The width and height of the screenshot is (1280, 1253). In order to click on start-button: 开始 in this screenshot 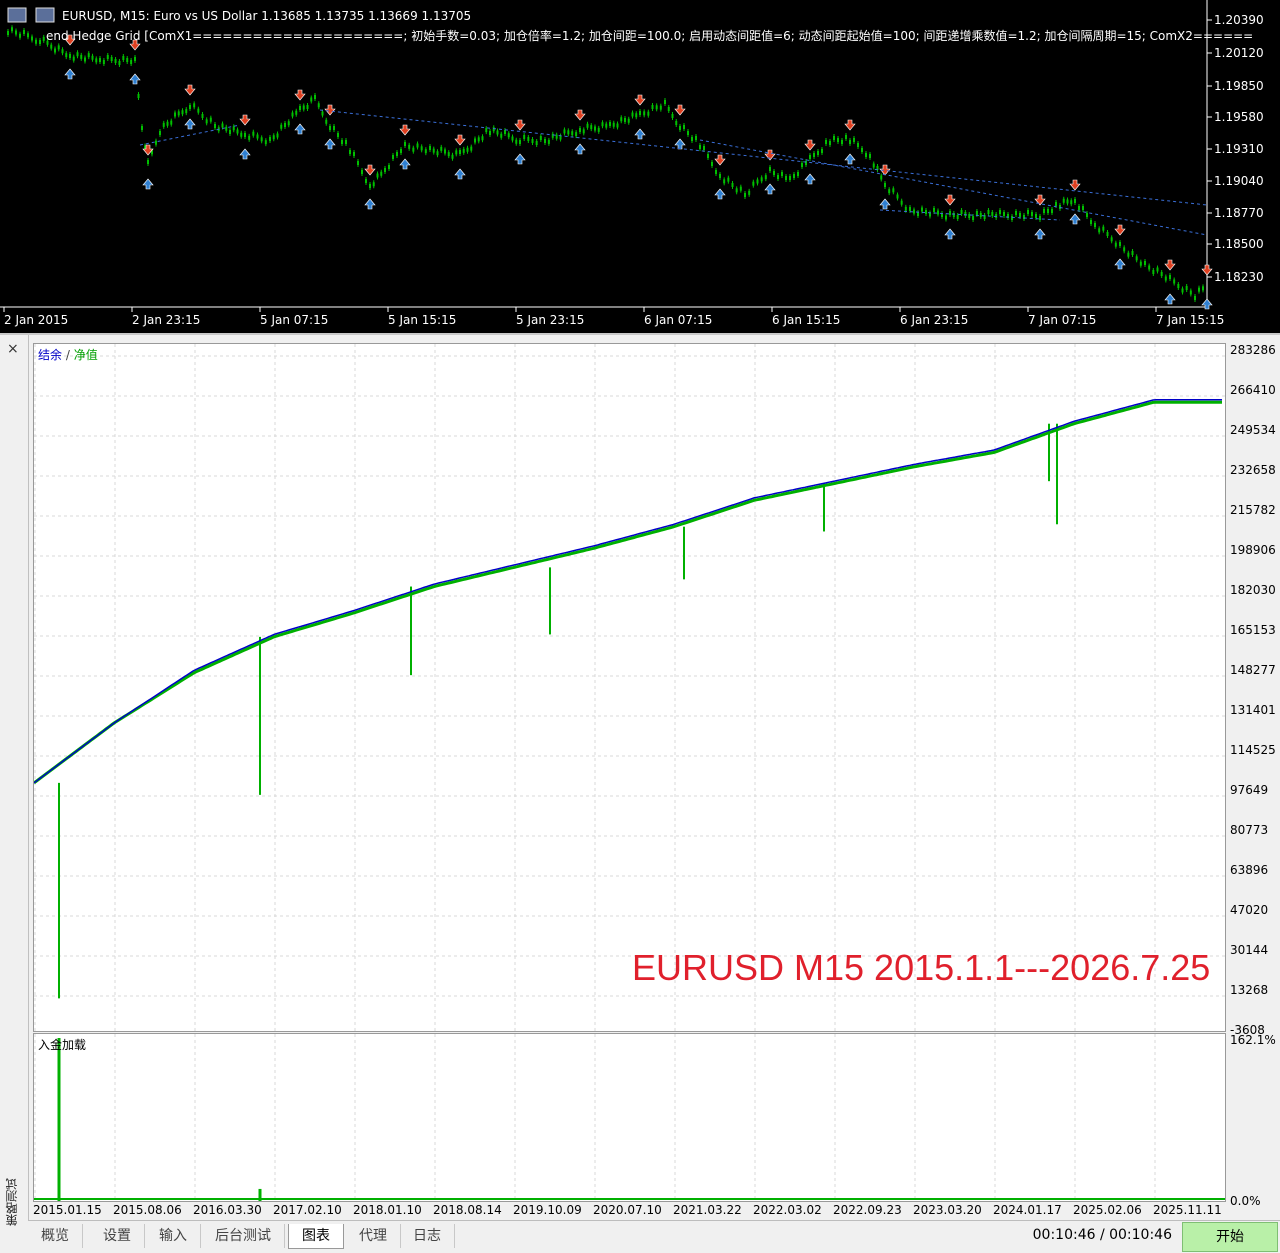, I will do `click(1230, 1237)`.